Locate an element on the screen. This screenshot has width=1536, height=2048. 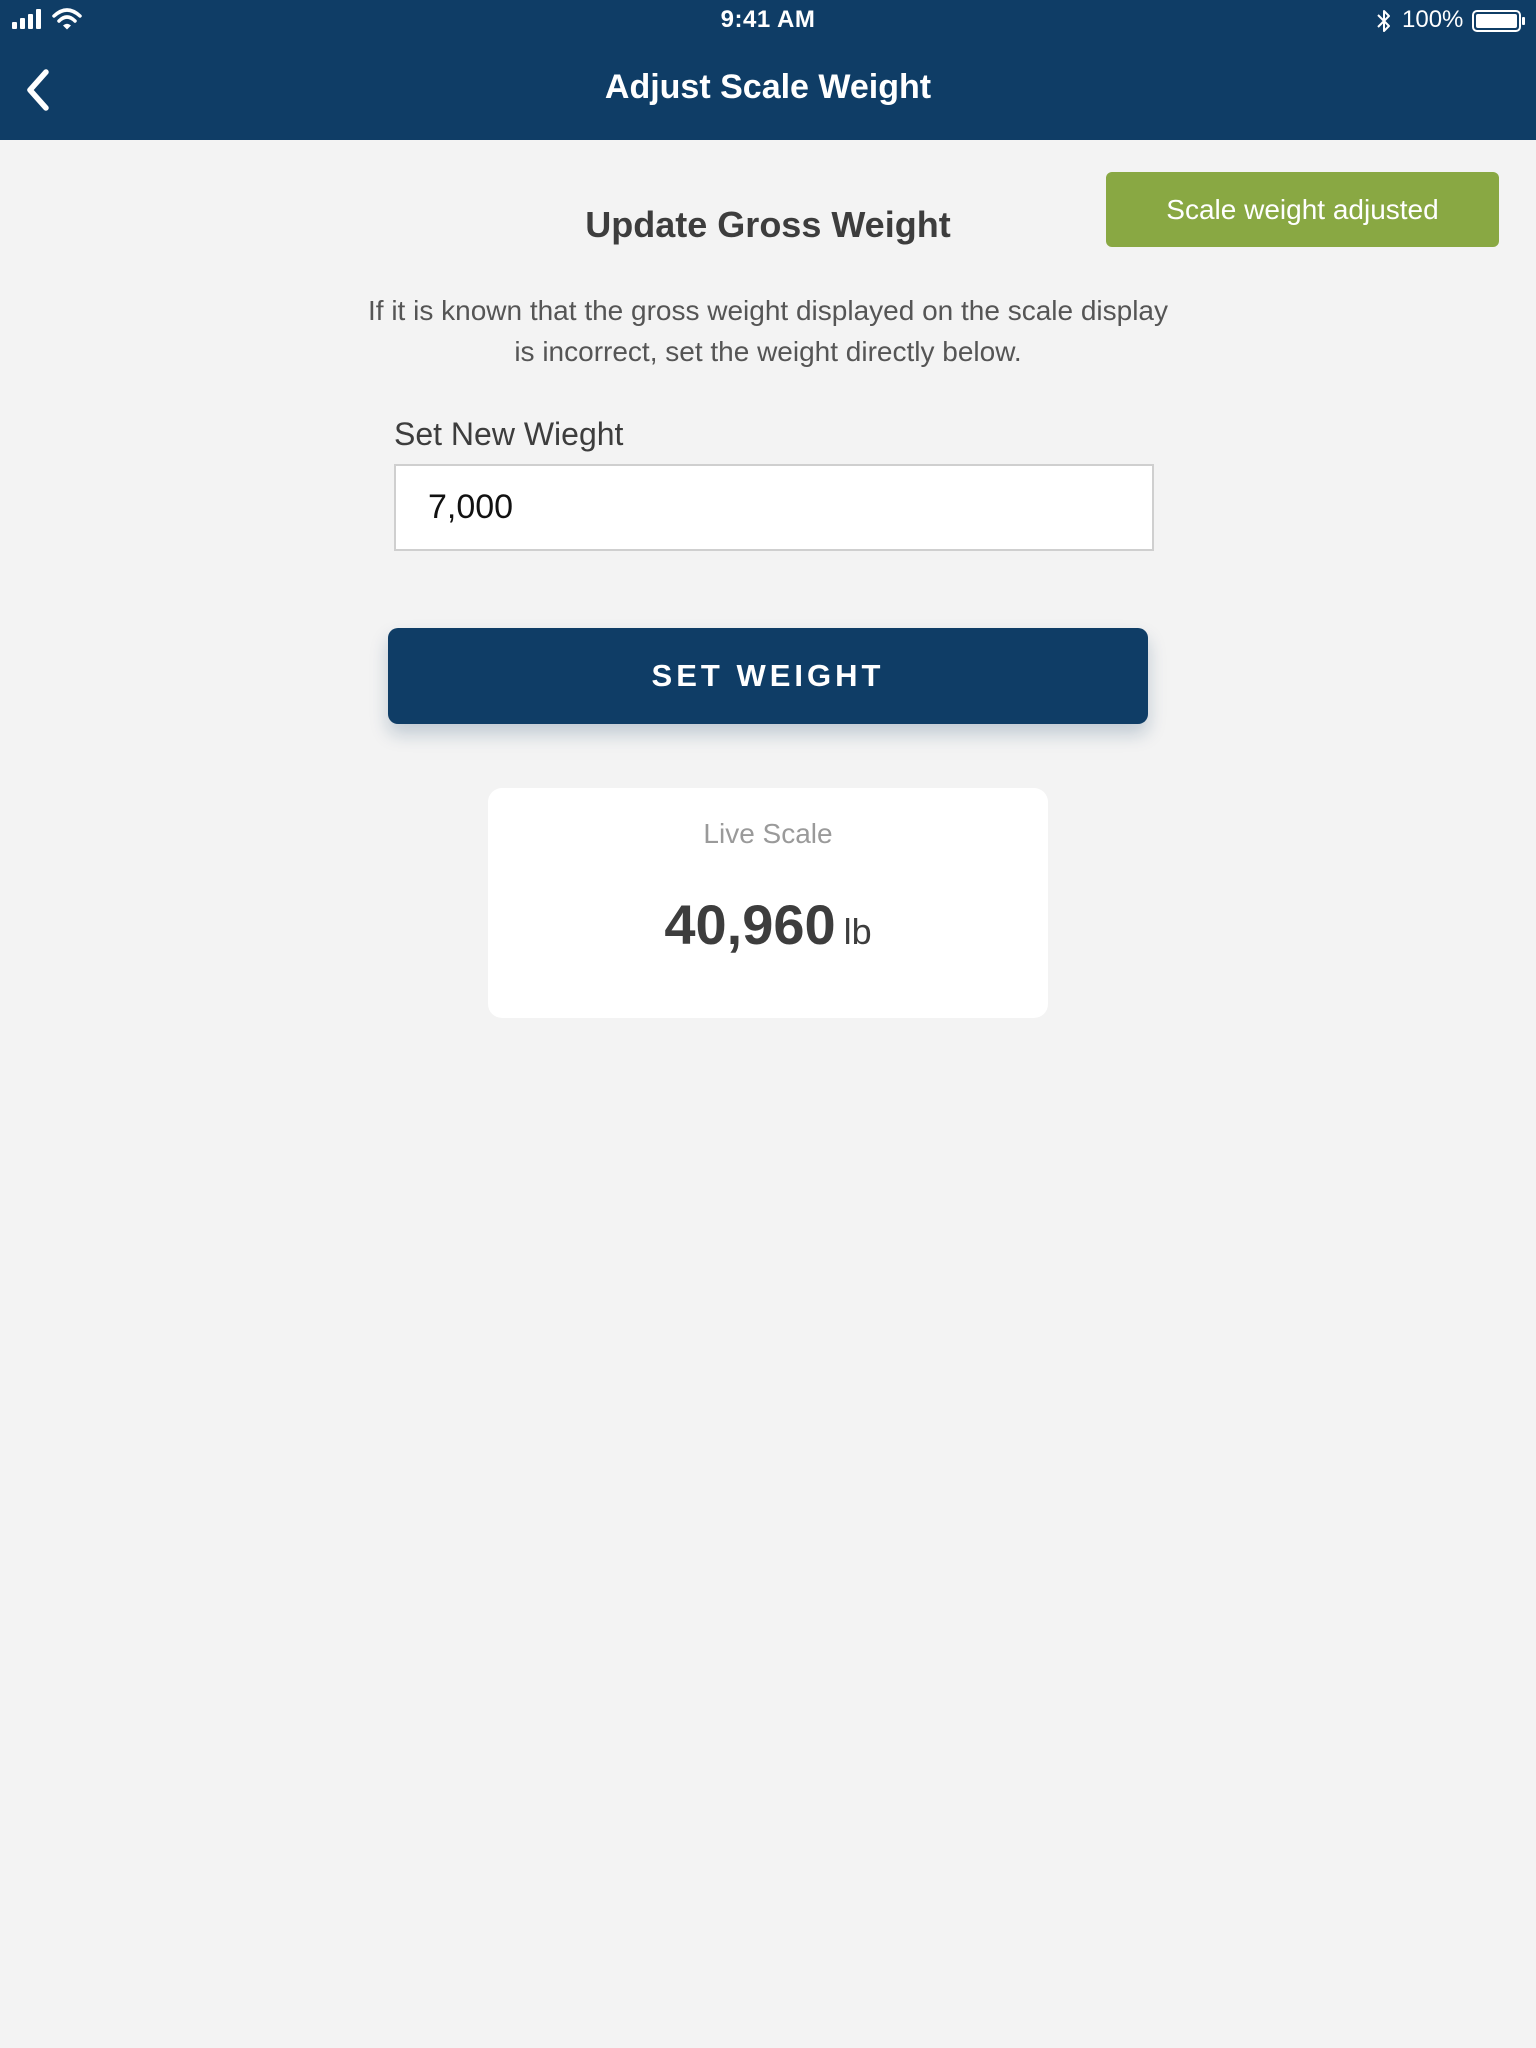
live-scale-card: Live Scale 40,960 lb is located at coordinates (768, 903).